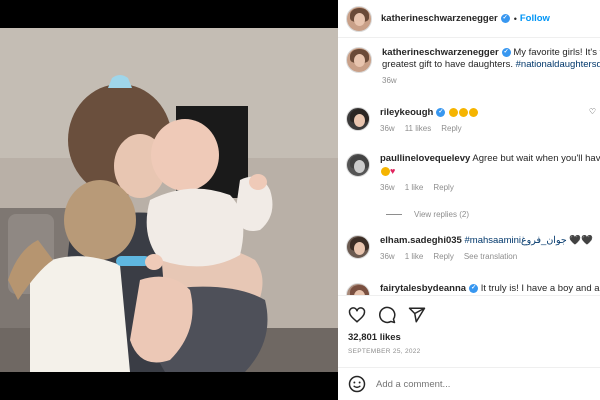 This screenshot has width=600, height=400. Describe the element at coordinates (425, 158) in the screenshot. I see `comment-username: paullinelovequelevy` at that location.